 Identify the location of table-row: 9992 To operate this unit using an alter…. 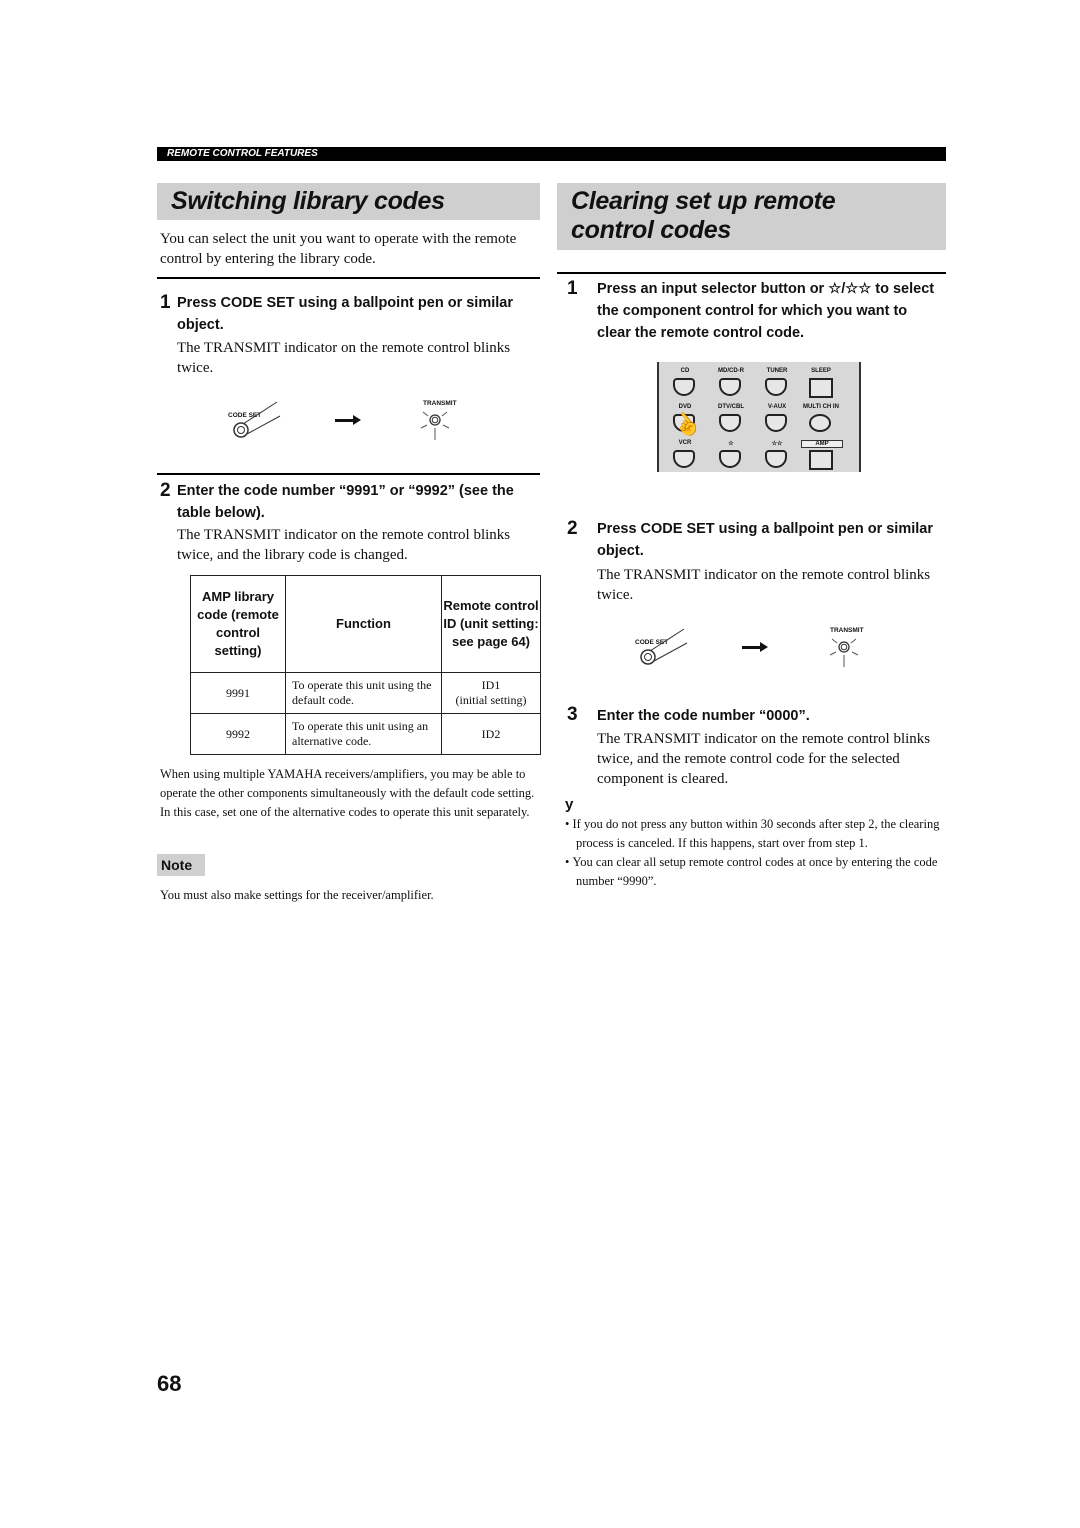
(365, 734).